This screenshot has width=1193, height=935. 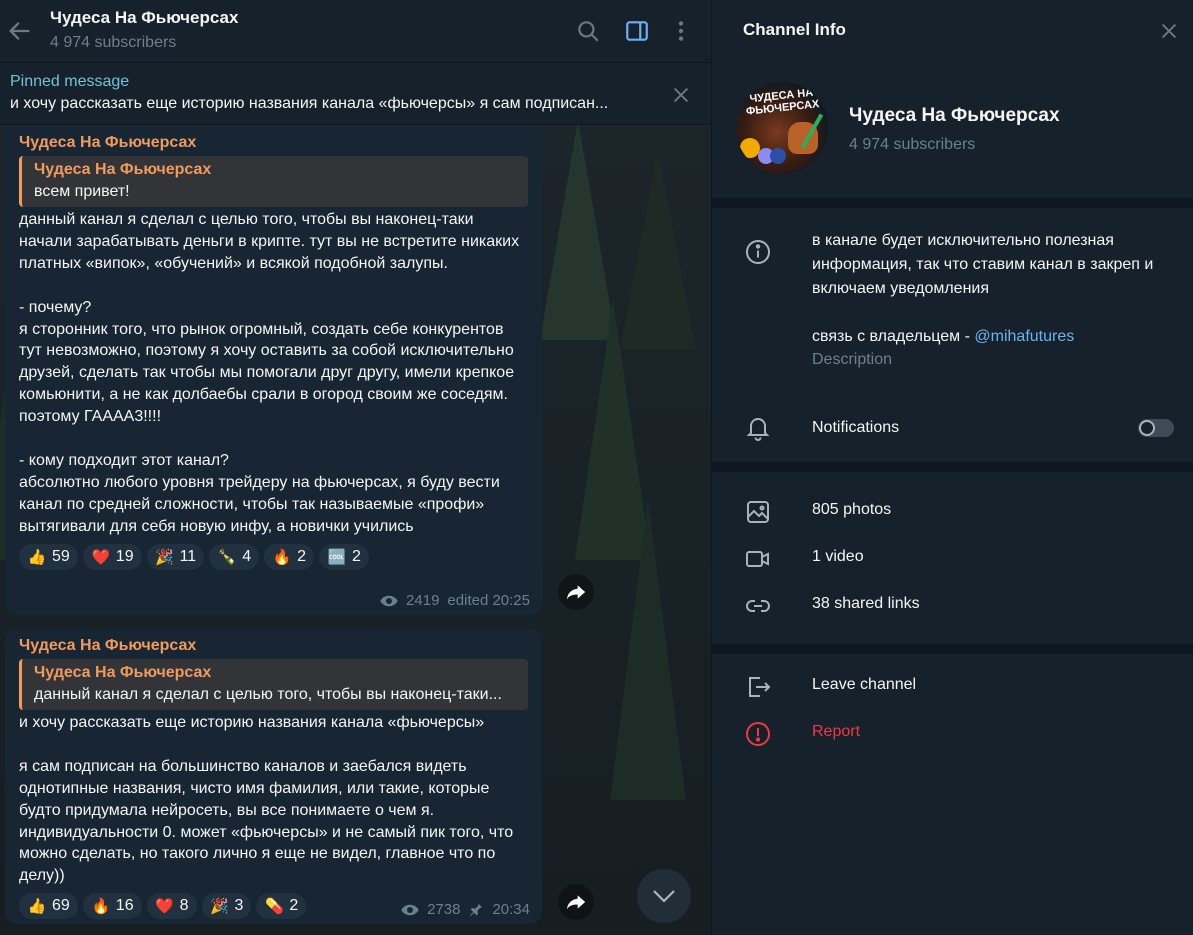 What do you see at coordinates (511, 909) in the screenshot?
I see `message-time: 20:34` at bounding box center [511, 909].